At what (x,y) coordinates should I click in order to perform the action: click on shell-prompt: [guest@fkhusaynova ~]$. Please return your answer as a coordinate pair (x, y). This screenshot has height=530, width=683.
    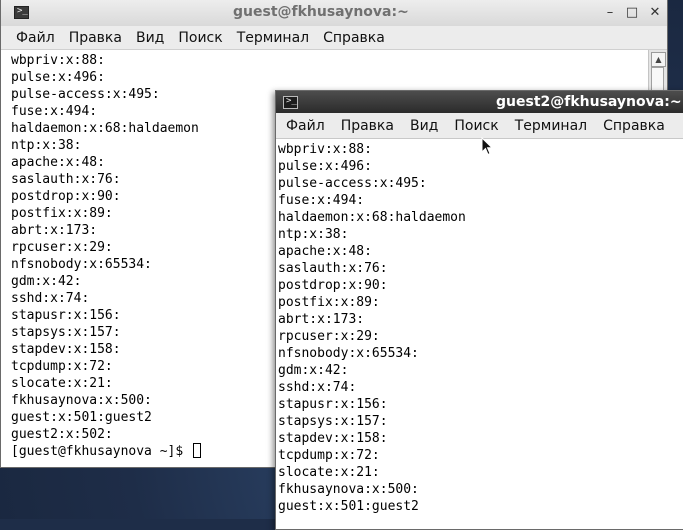
    Looking at the image, I should click on (106, 451).